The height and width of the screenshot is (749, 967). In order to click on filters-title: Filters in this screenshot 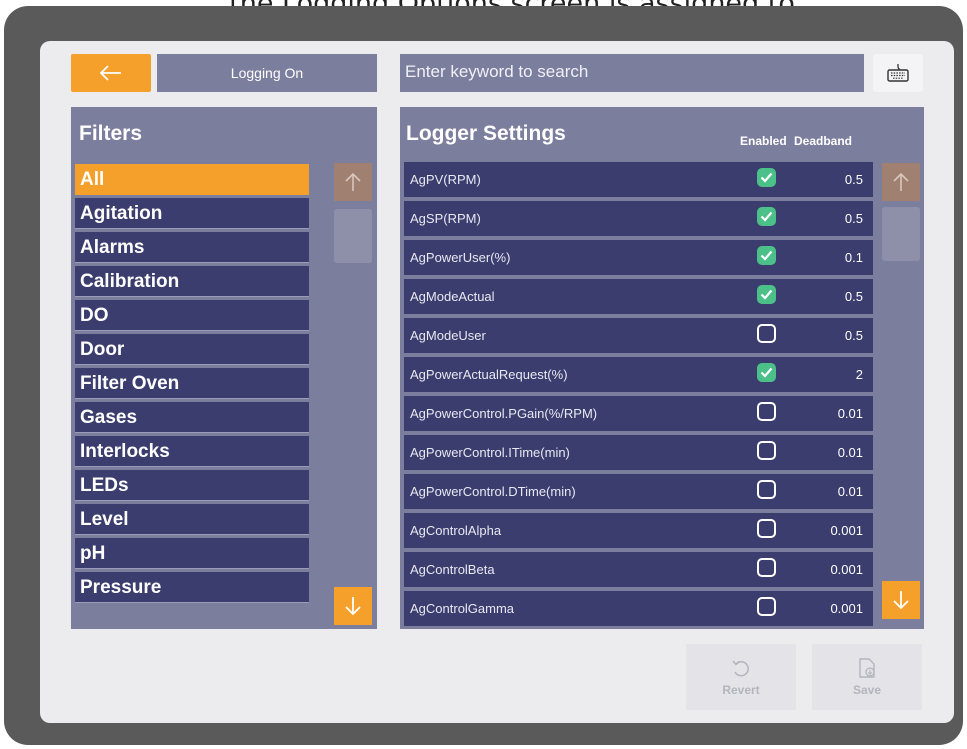, I will do `click(111, 133)`.